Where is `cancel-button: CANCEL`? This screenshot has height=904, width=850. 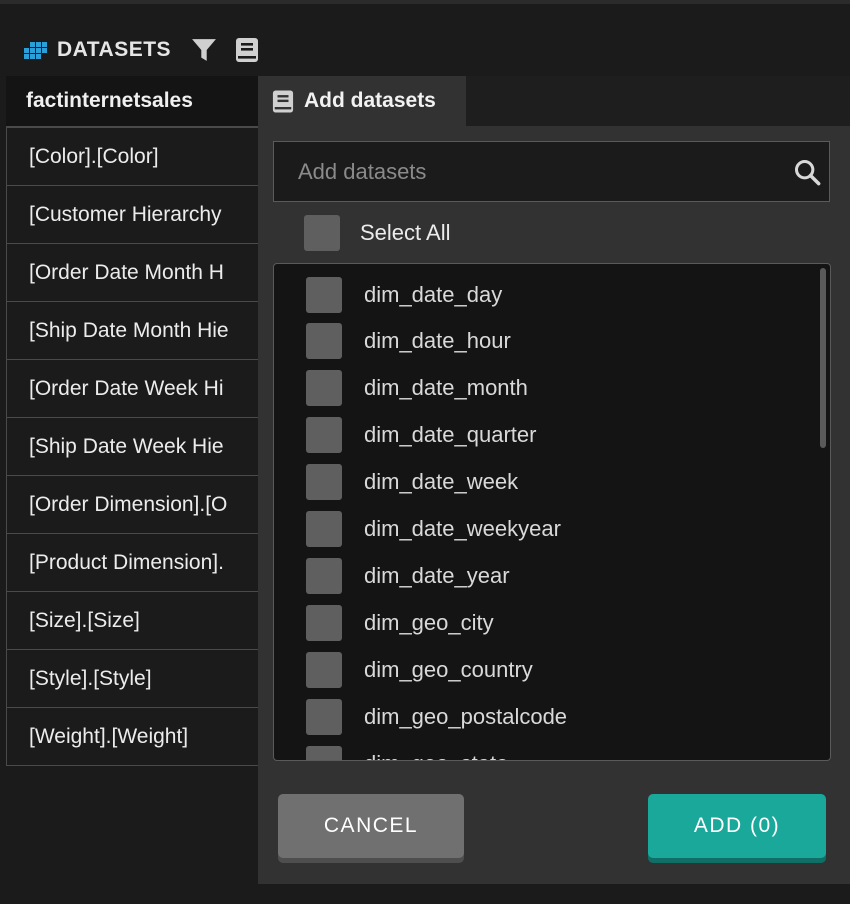
cancel-button: CANCEL is located at coordinates (371, 826).